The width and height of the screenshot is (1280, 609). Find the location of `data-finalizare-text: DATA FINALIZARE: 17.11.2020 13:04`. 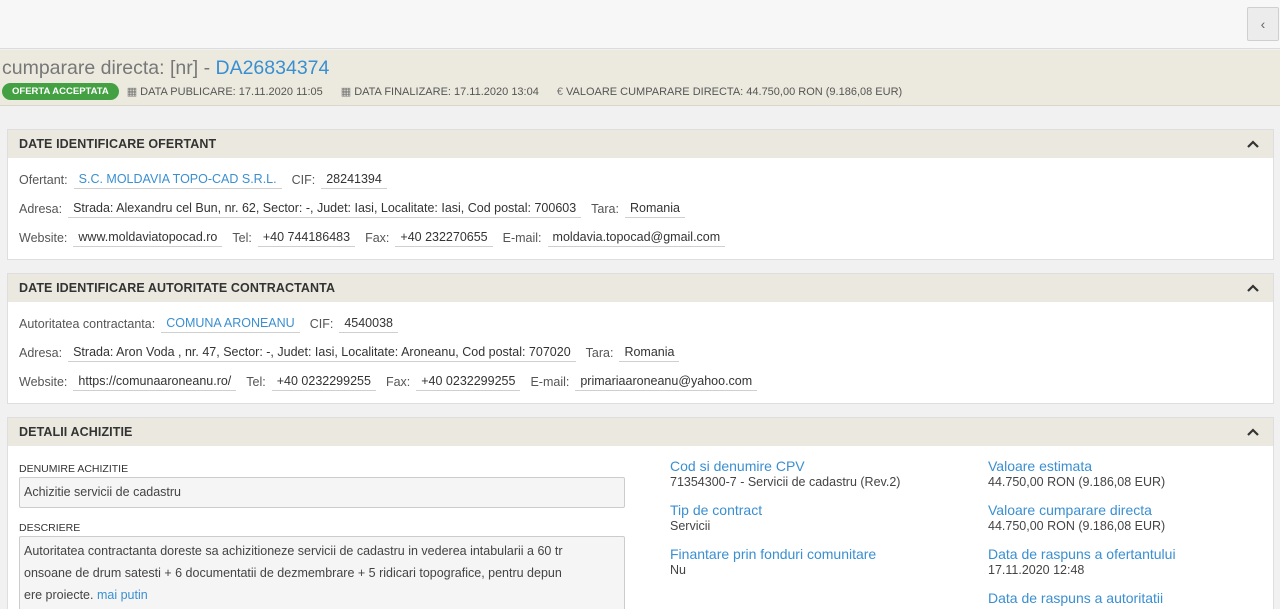

data-finalizare-text: DATA FINALIZARE: 17.11.2020 13:04 is located at coordinates (446, 91).